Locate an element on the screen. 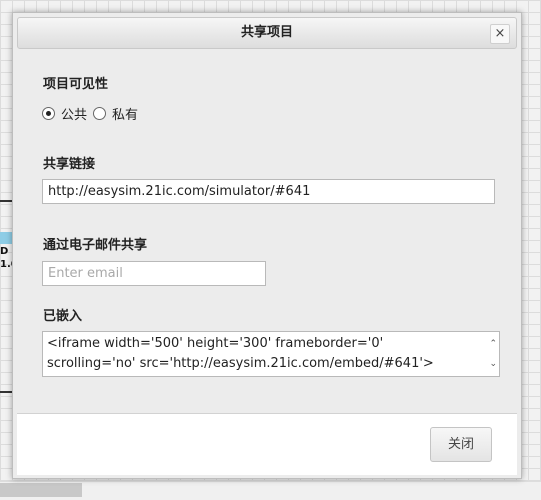 This screenshot has height=500, width=541. visibility-radio-group: 公共 私有 is located at coordinates (93, 113).